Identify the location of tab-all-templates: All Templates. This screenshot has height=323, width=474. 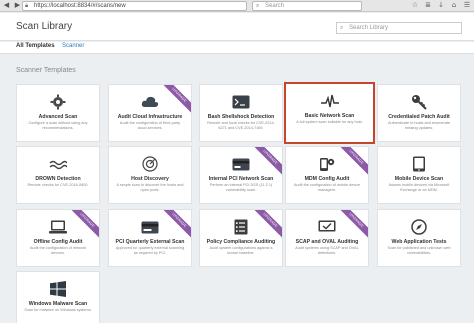
(35, 46).